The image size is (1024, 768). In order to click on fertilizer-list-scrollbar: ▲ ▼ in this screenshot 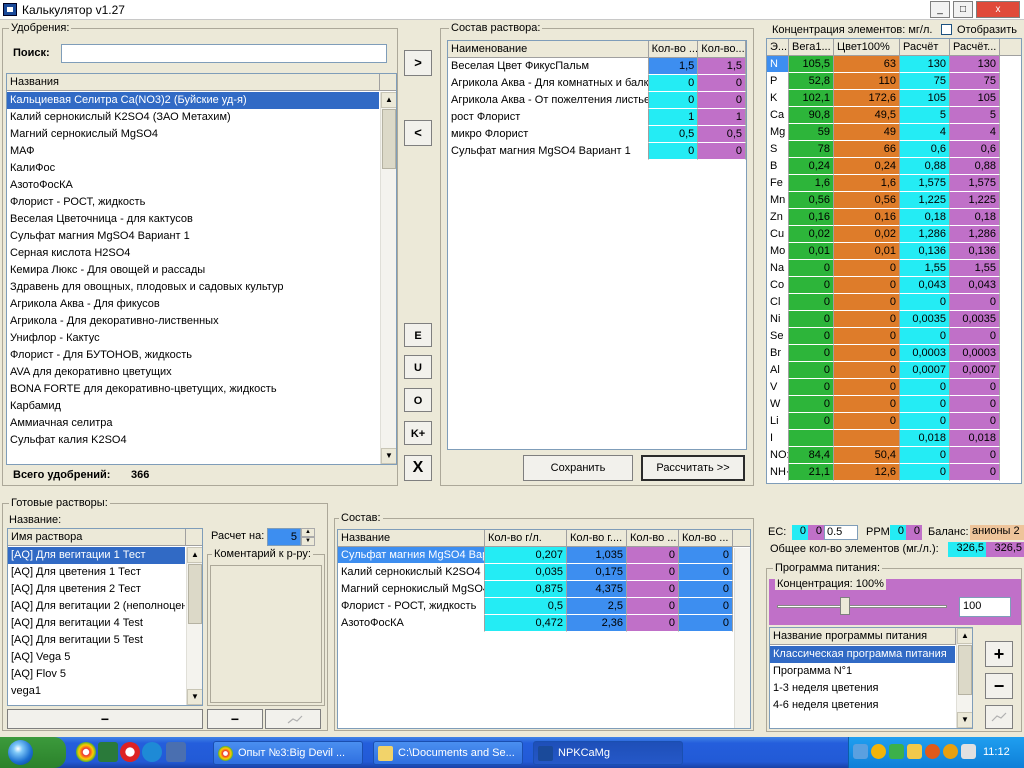, I will do `click(388, 278)`.